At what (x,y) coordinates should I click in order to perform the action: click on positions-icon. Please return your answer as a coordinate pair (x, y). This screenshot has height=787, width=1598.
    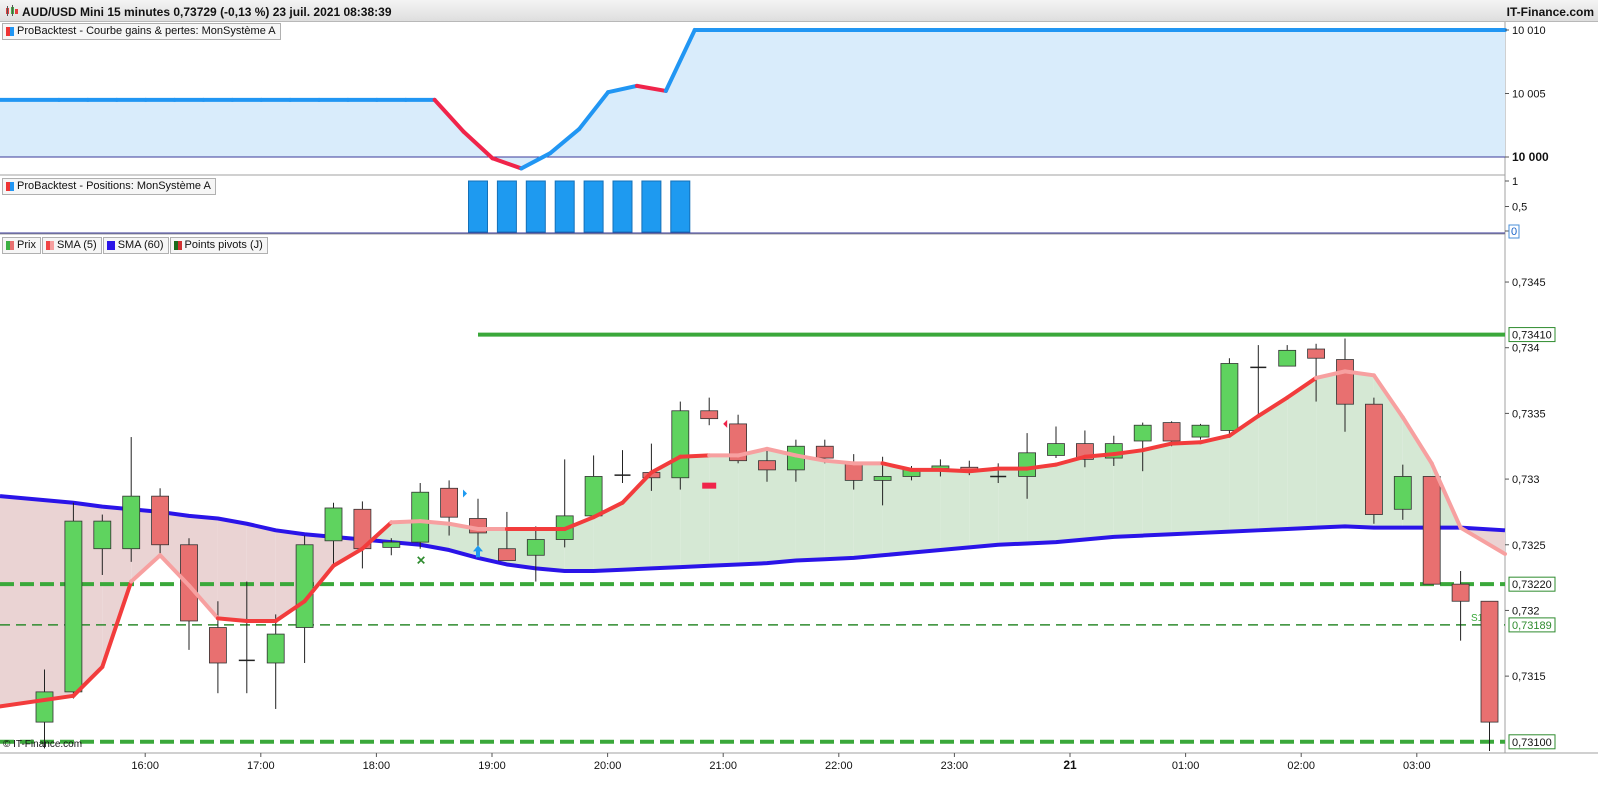
    Looking at the image, I should click on (10, 186).